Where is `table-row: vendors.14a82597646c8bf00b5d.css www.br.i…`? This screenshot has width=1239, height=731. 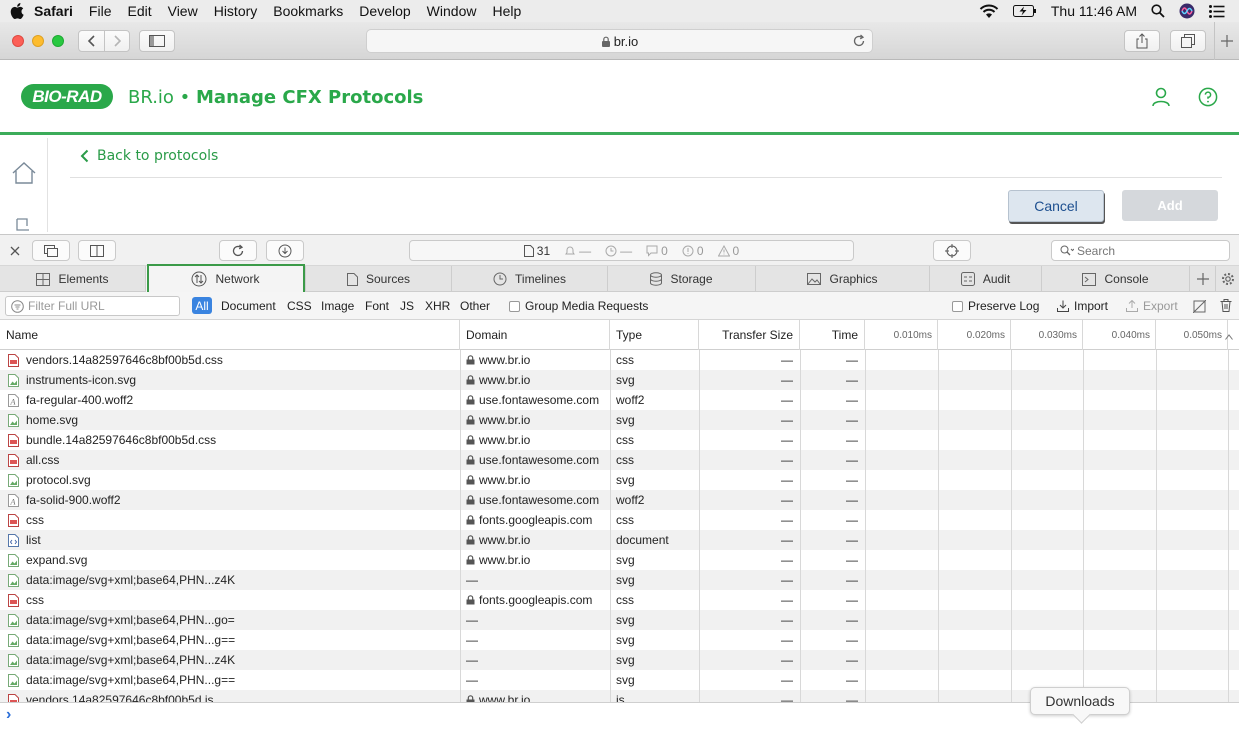 table-row: vendors.14a82597646c8bf00b5d.css www.br.i… is located at coordinates (619, 360).